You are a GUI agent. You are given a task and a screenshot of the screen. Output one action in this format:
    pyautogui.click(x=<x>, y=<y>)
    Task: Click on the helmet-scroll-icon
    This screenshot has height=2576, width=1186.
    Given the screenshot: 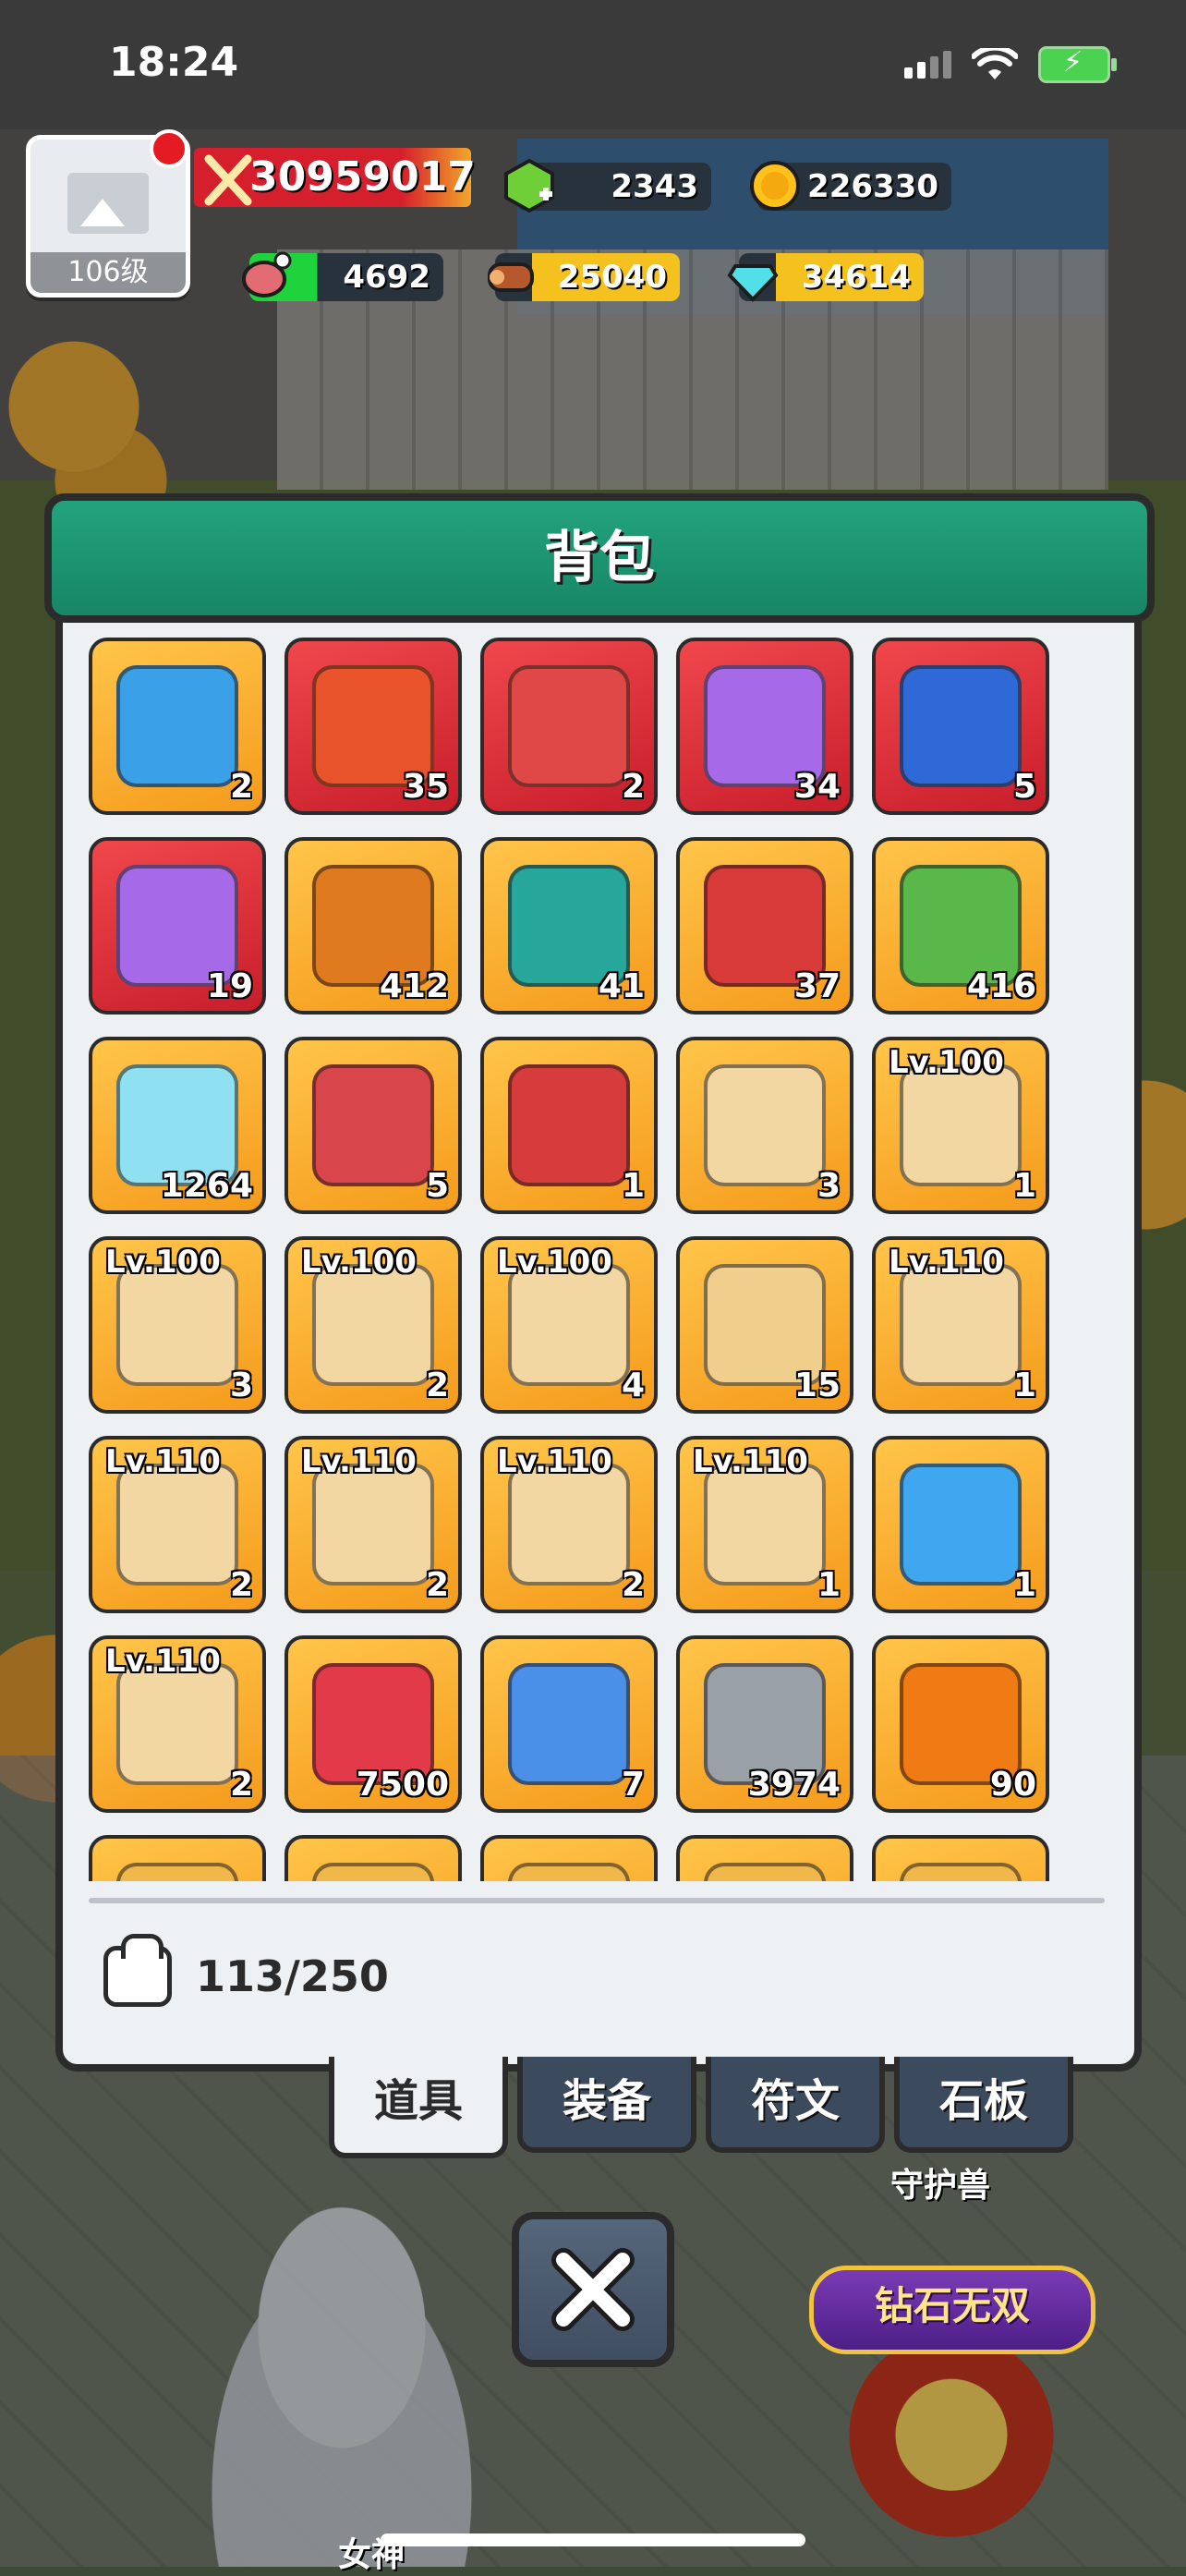 What is the action you would take?
    pyautogui.click(x=373, y=1525)
    